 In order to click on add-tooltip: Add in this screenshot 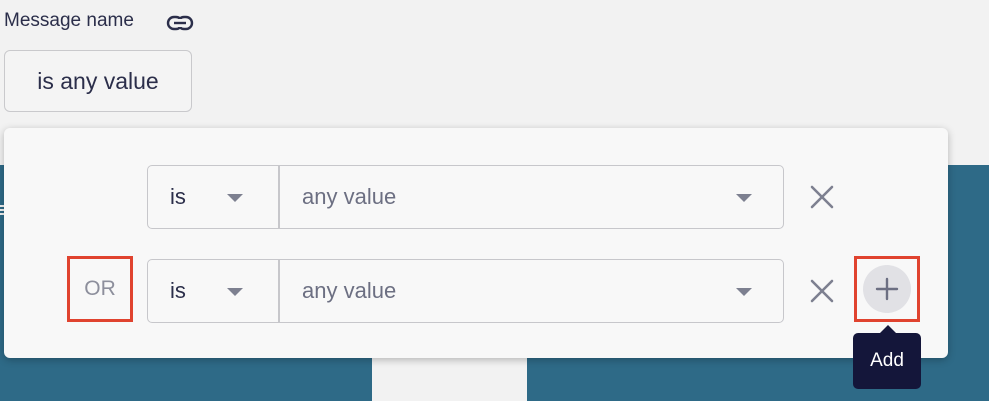, I will do `click(887, 357)`.